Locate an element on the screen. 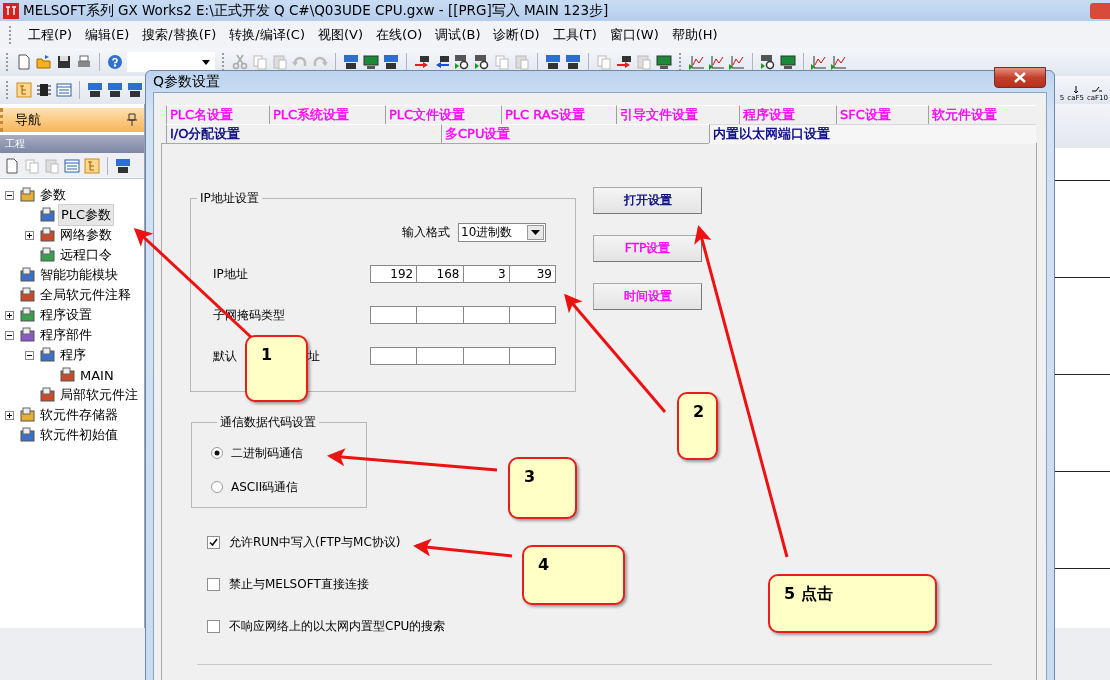 The height and width of the screenshot is (680, 1110). combo-box is located at coordinates (171, 62).